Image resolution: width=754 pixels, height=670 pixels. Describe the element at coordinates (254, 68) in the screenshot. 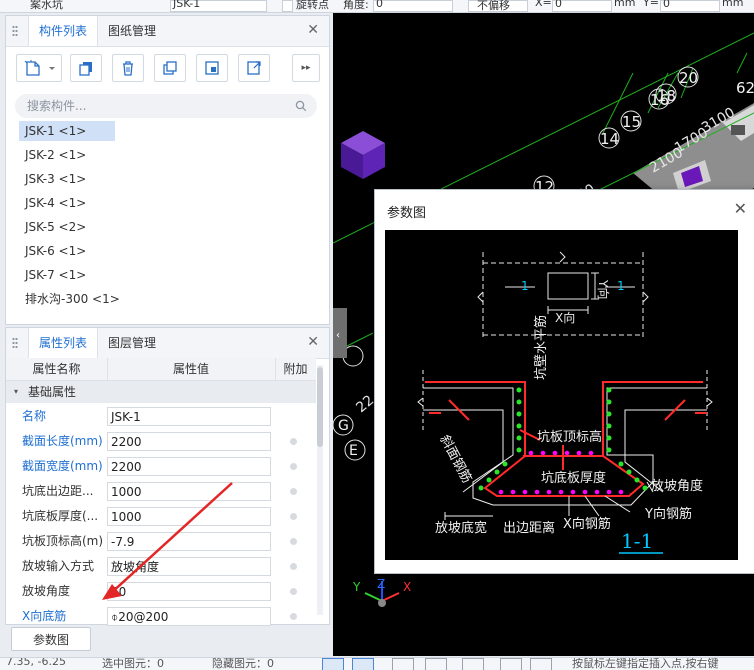

I see `export-button` at that location.